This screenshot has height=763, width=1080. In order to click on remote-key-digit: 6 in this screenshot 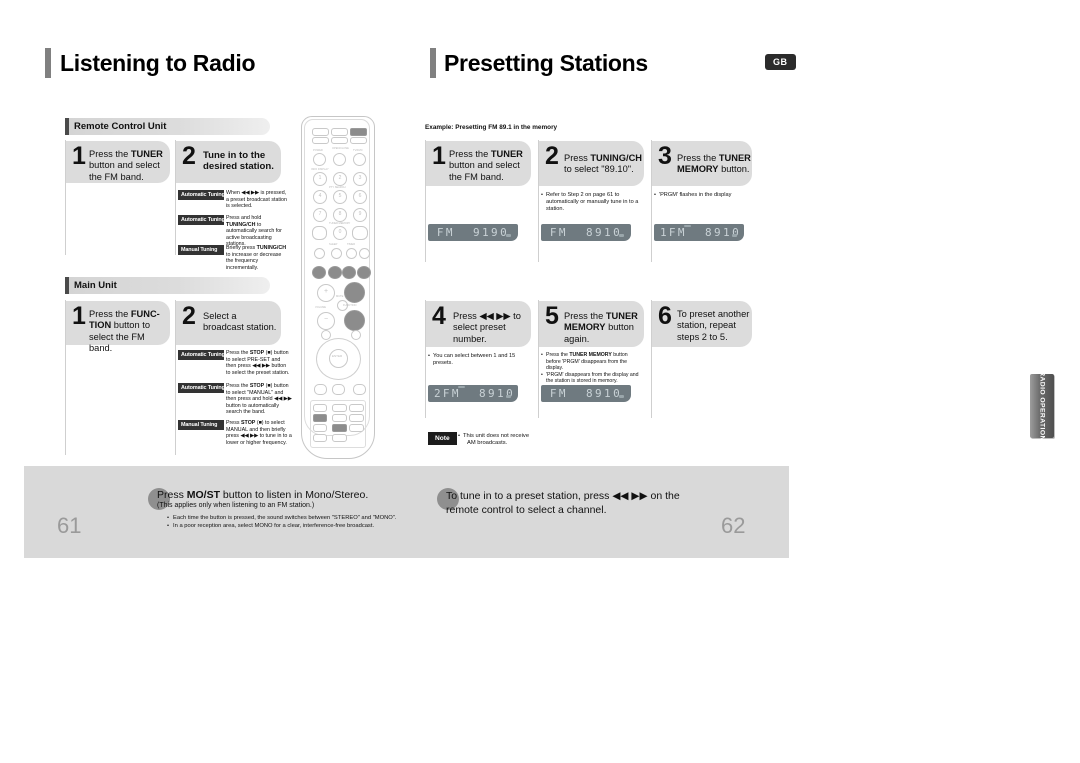, I will do `click(360, 196)`.